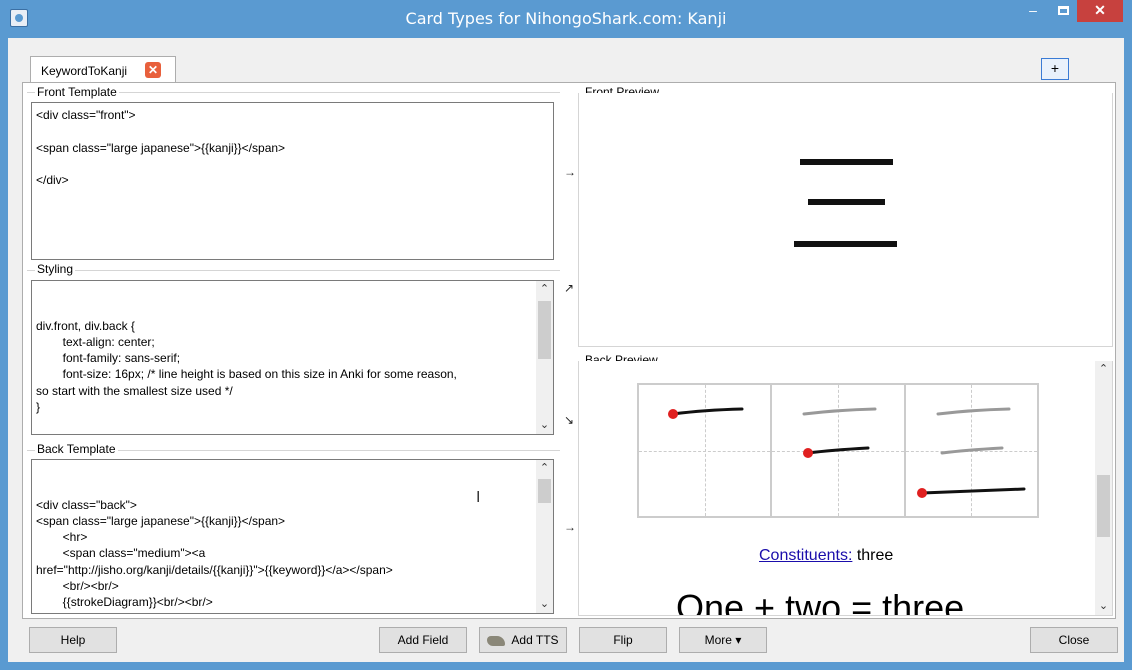 The image size is (1132, 670). Describe the element at coordinates (569, 288) in the screenshot. I see `styling-up-arrow: ↗` at that location.